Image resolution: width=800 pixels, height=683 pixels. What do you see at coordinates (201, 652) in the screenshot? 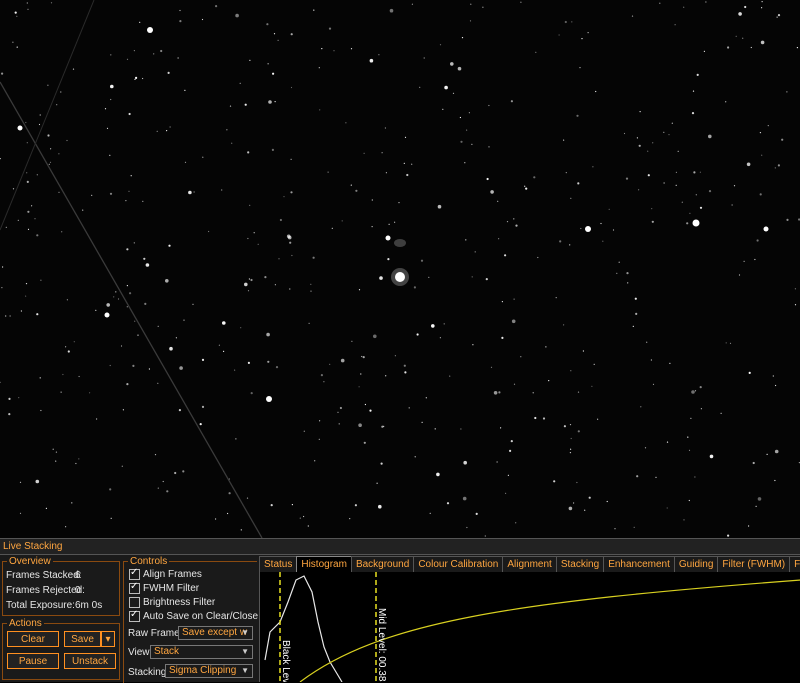
I see `view-select: Stack ▼` at bounding box center [201, 652].